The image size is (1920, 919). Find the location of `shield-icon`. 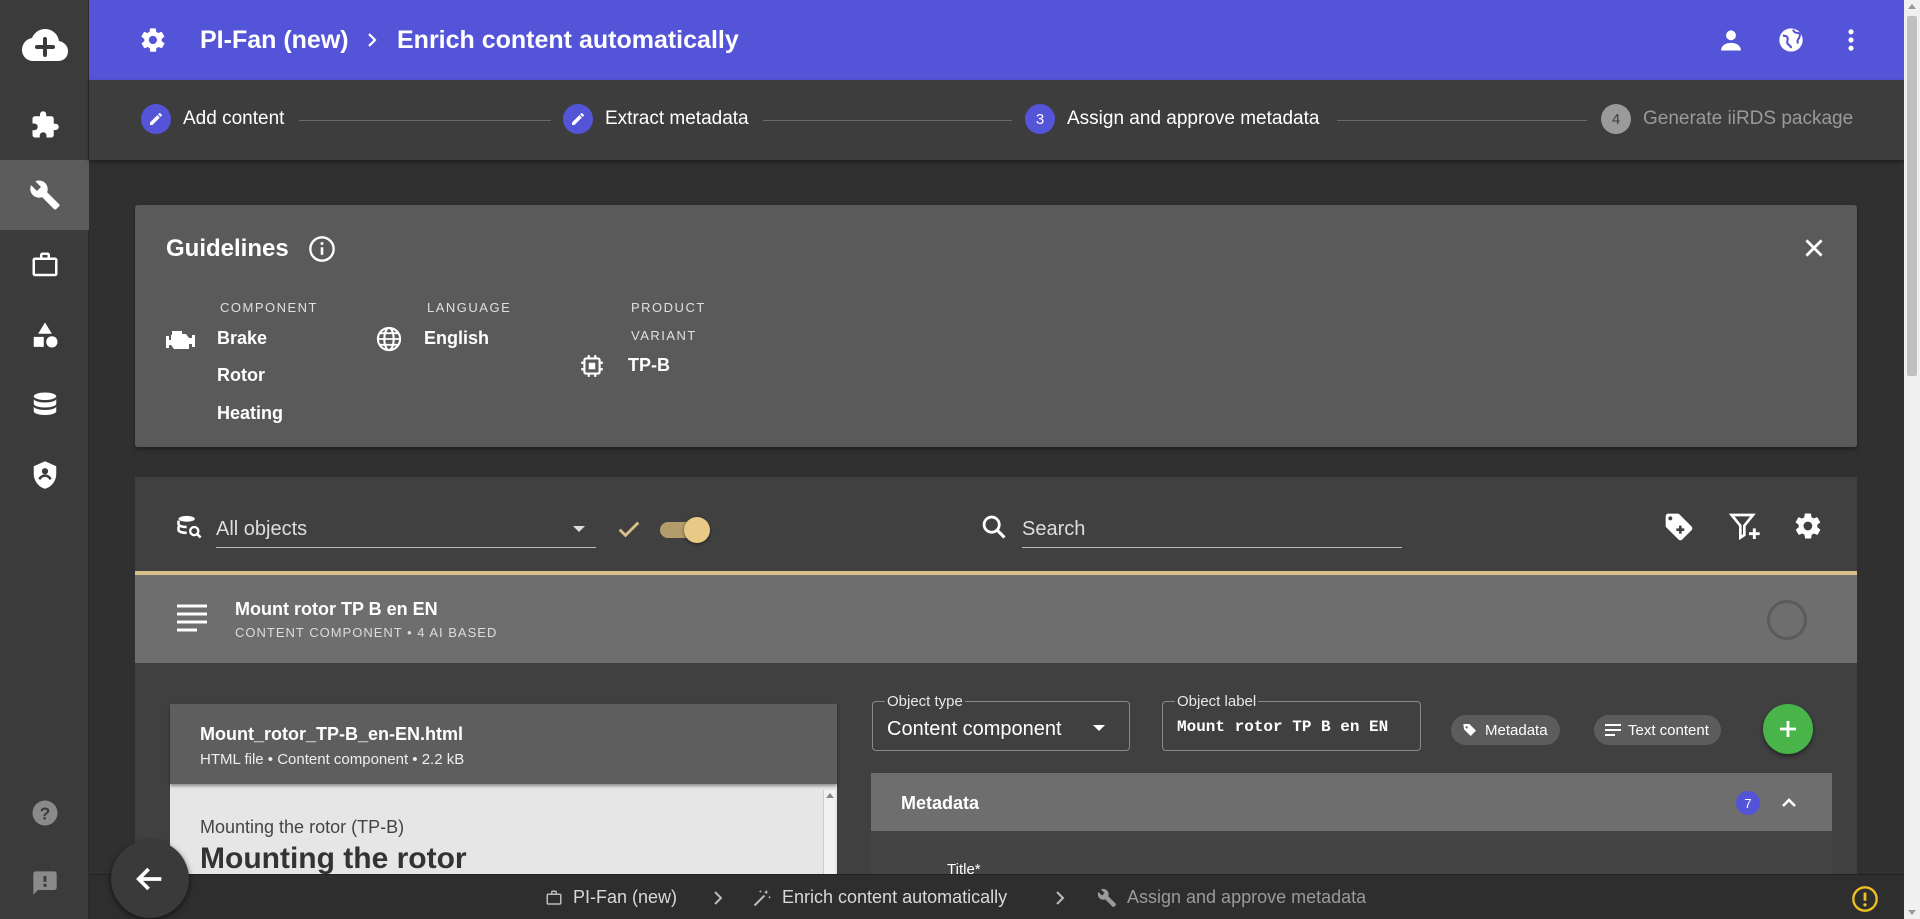

shield-icon is located at coordinates (44, 475).